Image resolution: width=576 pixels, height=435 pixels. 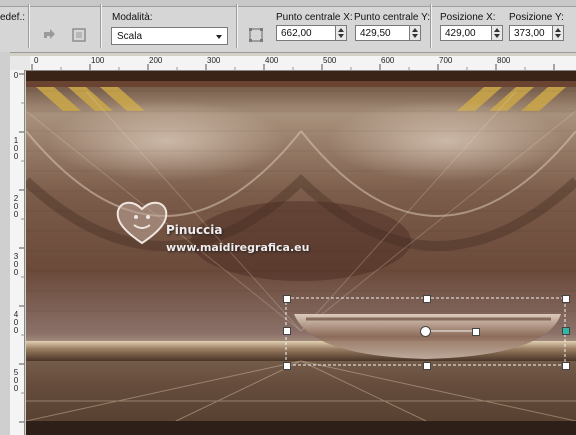 I want to click on position-y-field: 373,00, so click(x=531, y=33).